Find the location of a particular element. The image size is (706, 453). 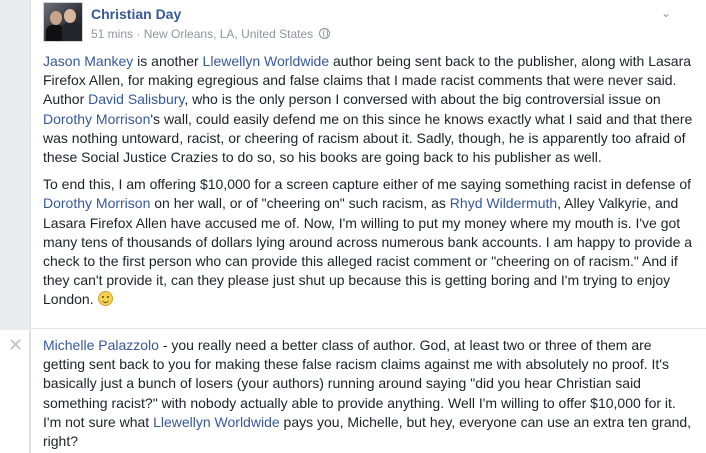

mention-link: David Salisbury is located at coordinates (136, 99).